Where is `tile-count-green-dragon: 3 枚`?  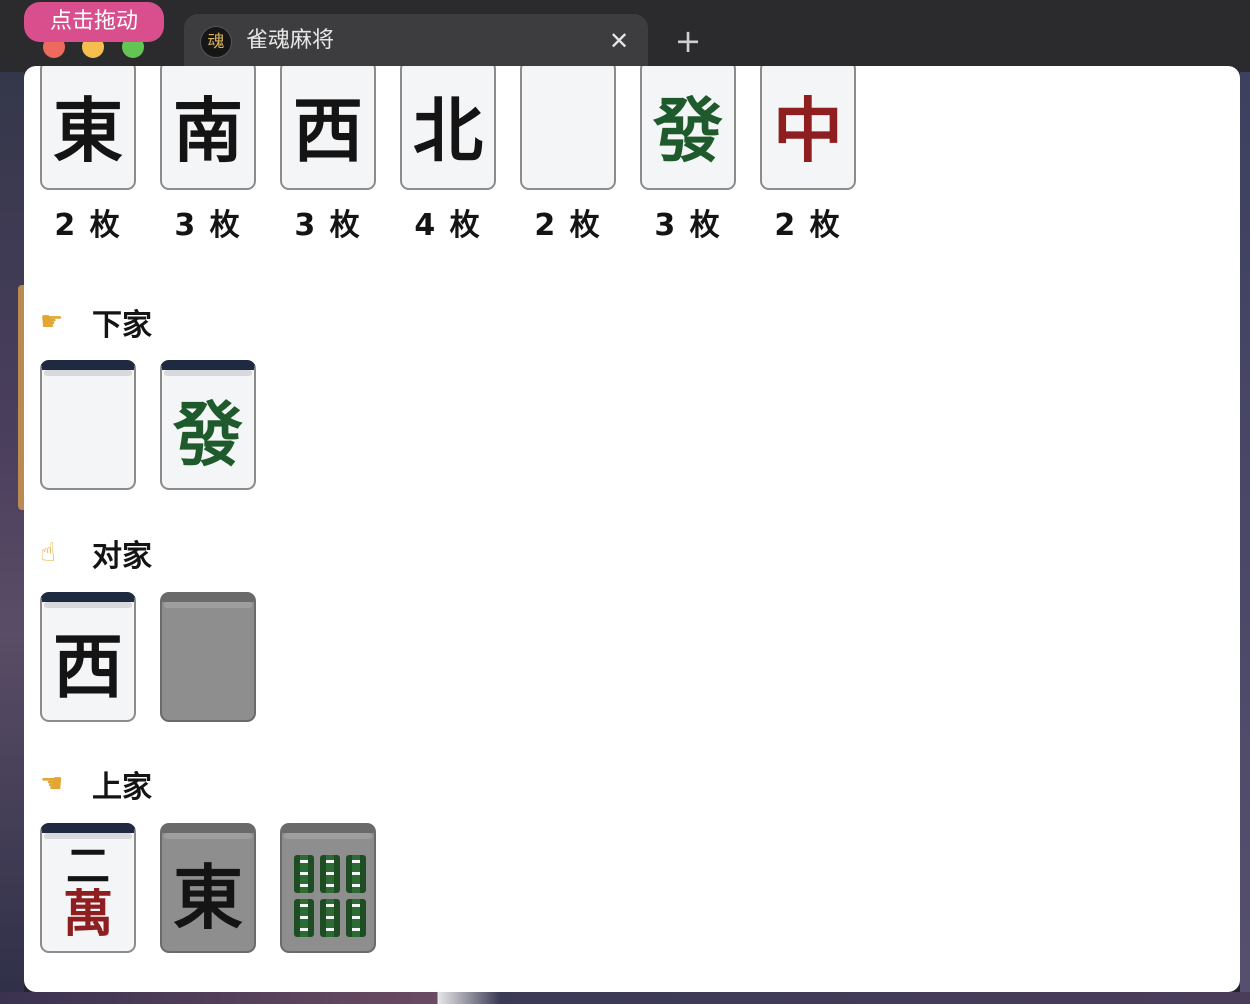
tile-count-green-dragon: 3 枚 is located at coordinates (688, 225).